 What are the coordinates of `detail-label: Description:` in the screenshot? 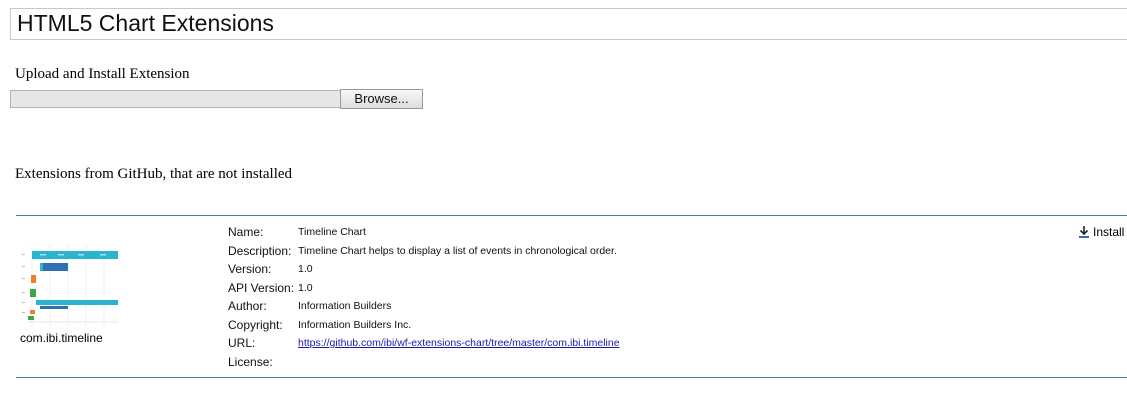 It's located at (260, 250).